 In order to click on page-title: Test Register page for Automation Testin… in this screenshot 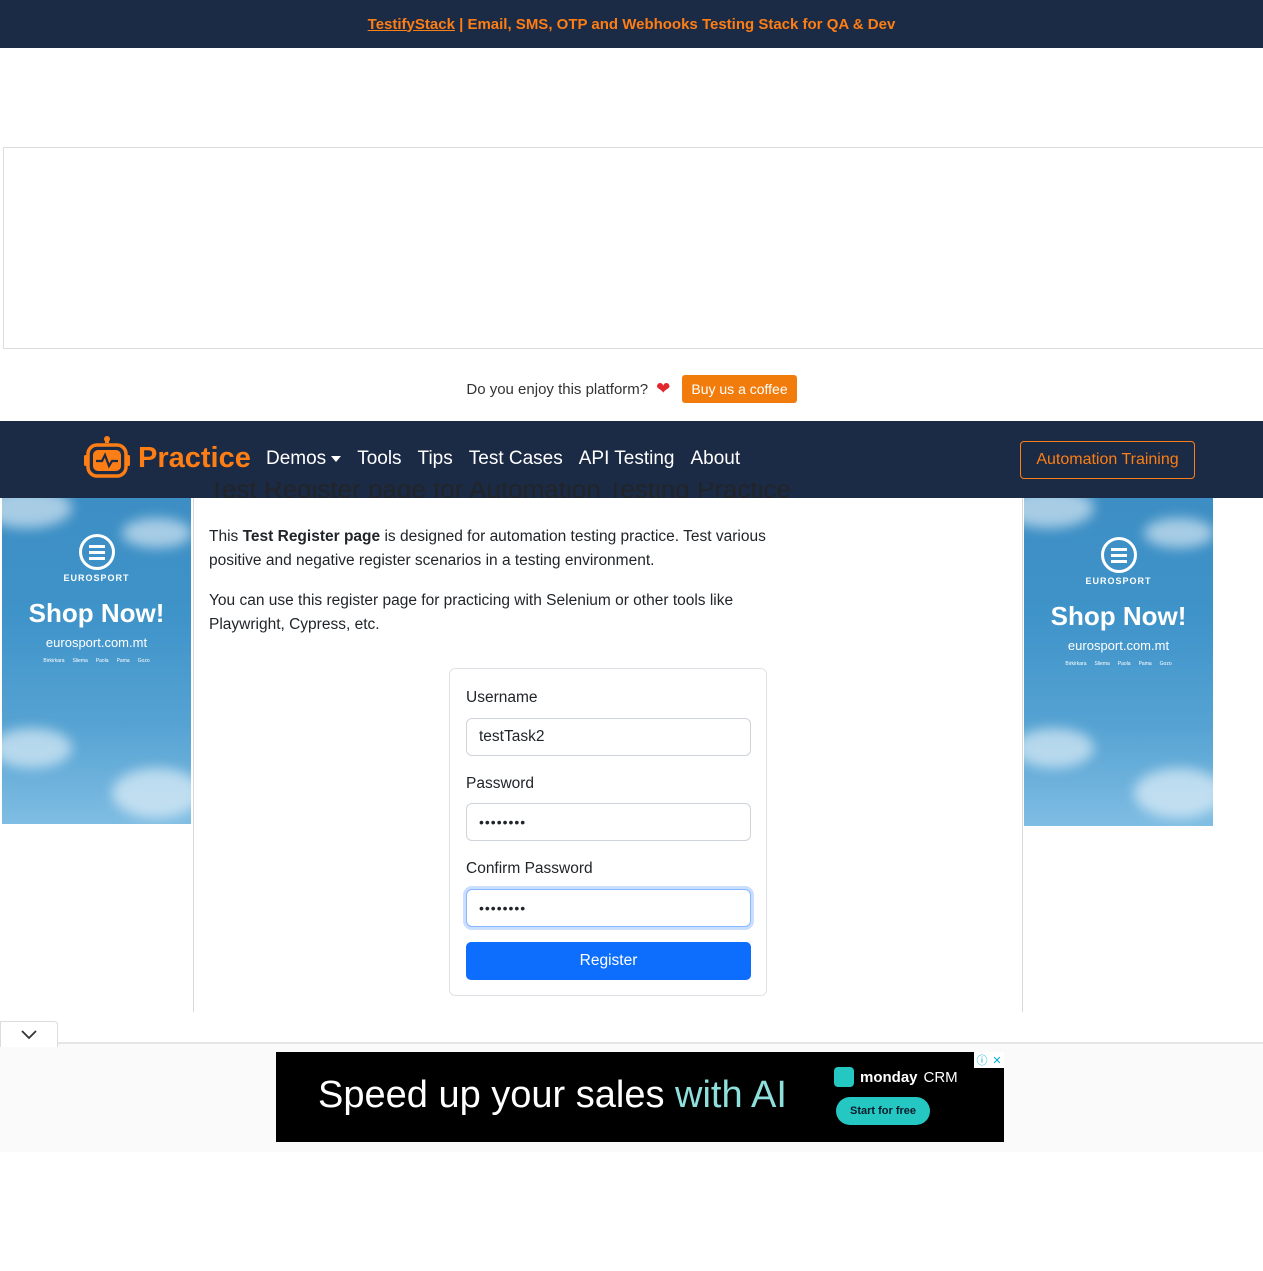, I will do `click(500, 490)`.